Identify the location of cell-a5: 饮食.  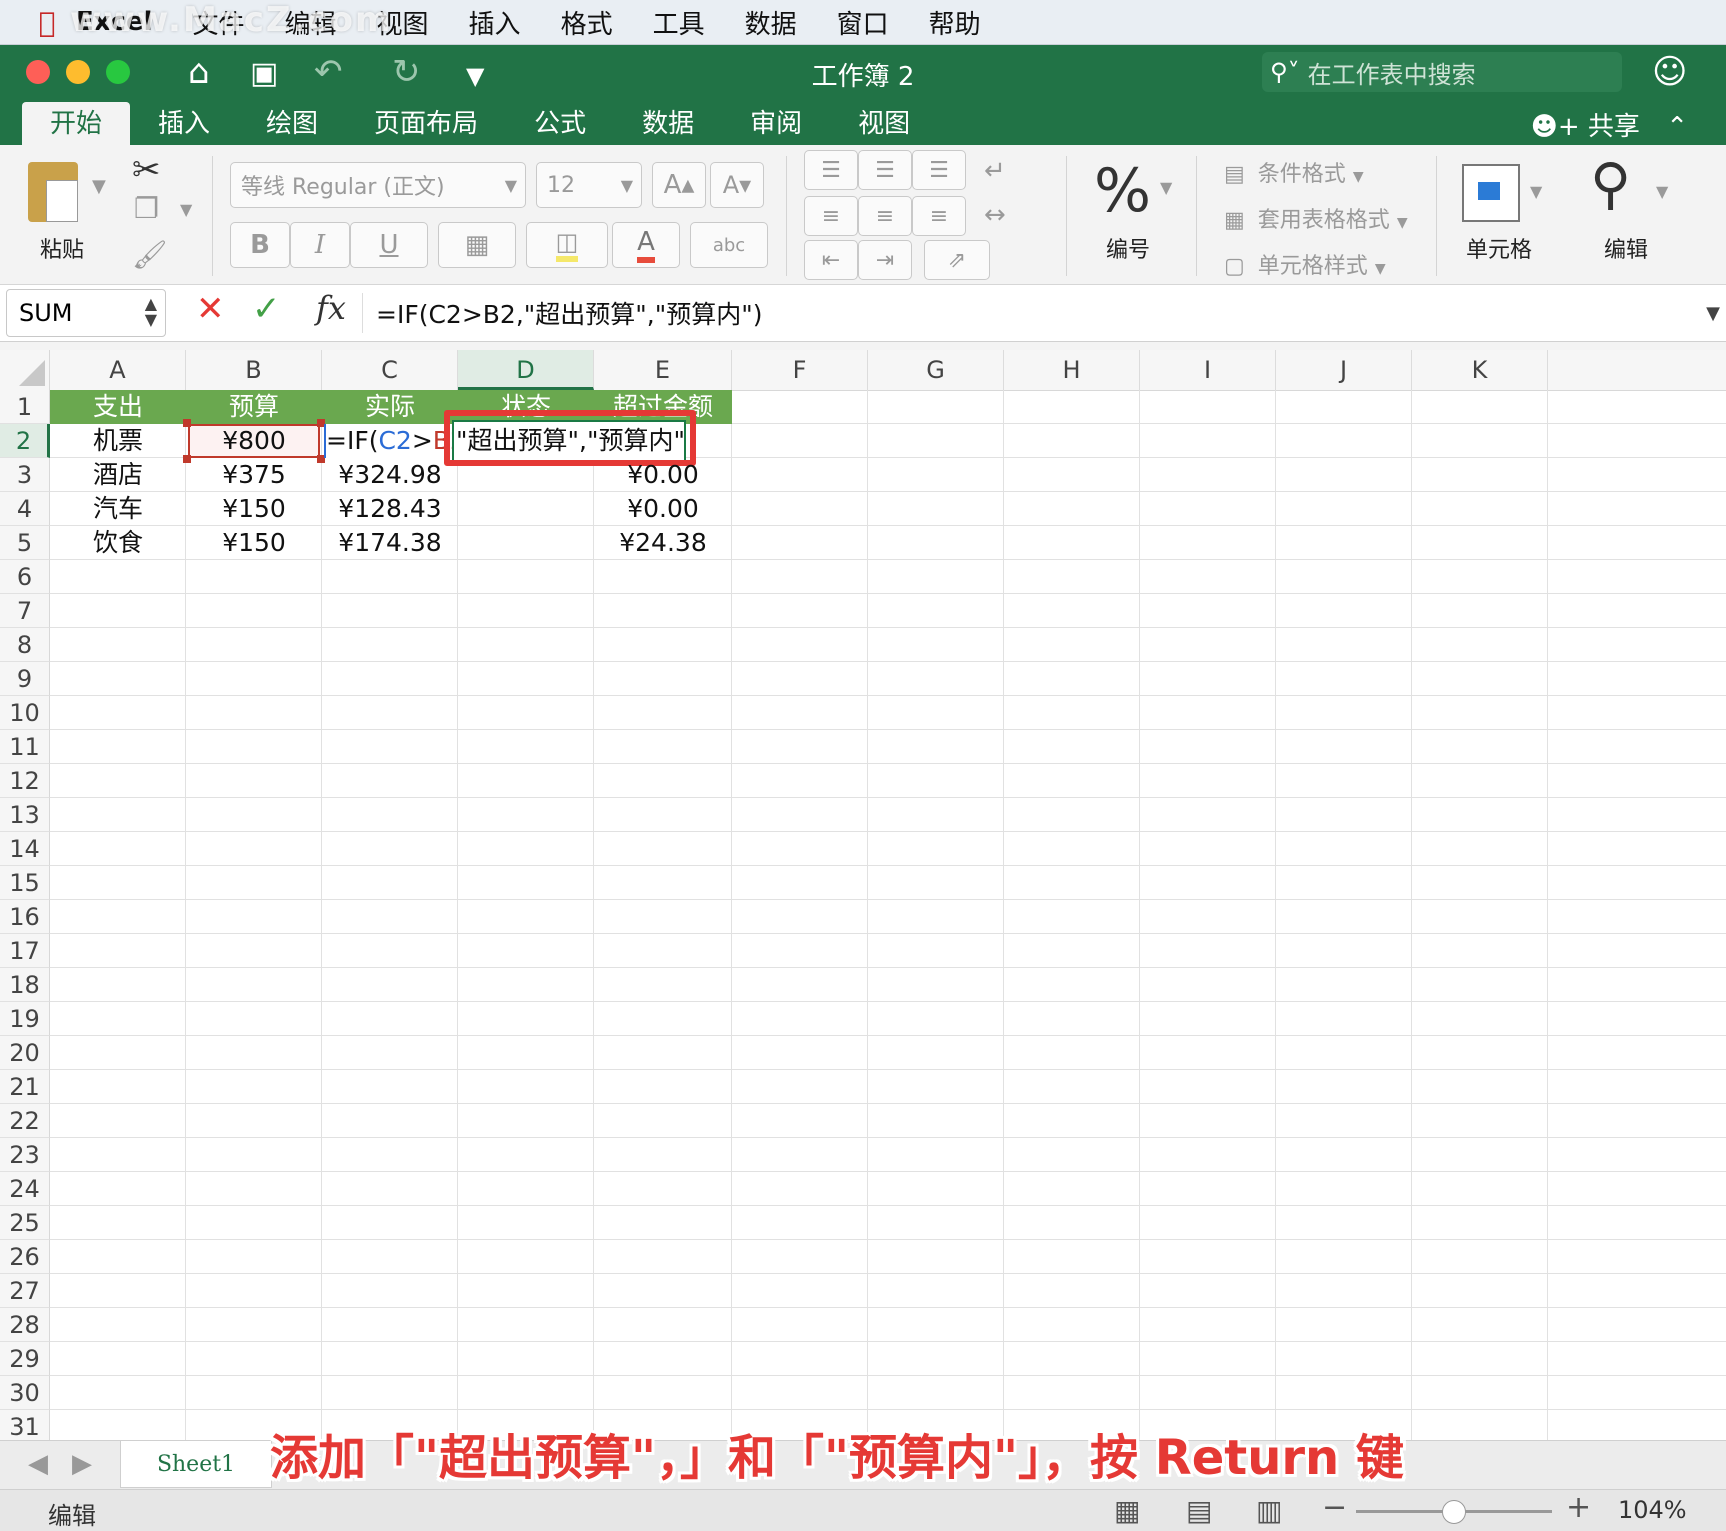
(118, 543).